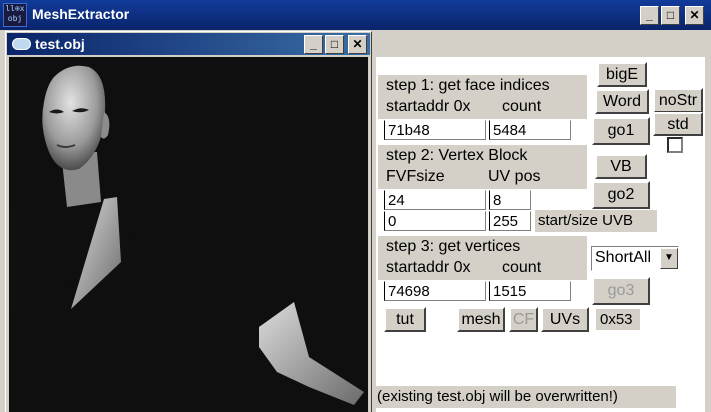  What do you see at coordinates (522, 267) in the screenshot?
I see `step3-count-label: count` at bounding box center [522, 267].